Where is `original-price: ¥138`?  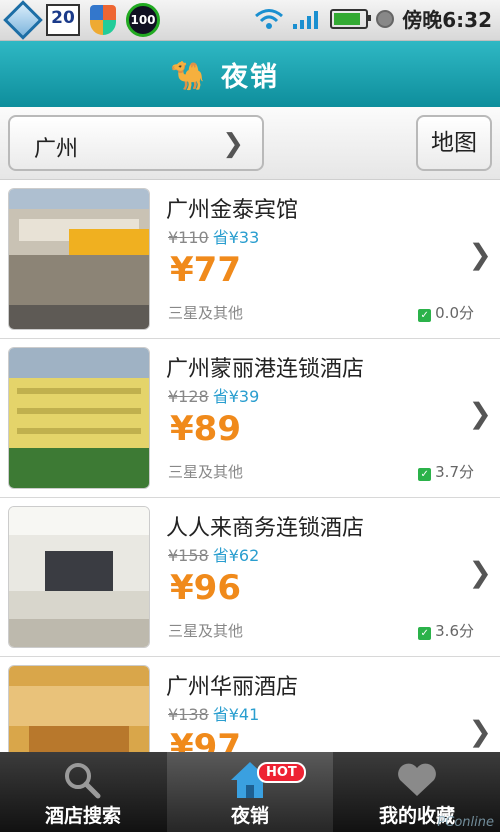
original-price: ¥138 is located at coordinates (188, 714).